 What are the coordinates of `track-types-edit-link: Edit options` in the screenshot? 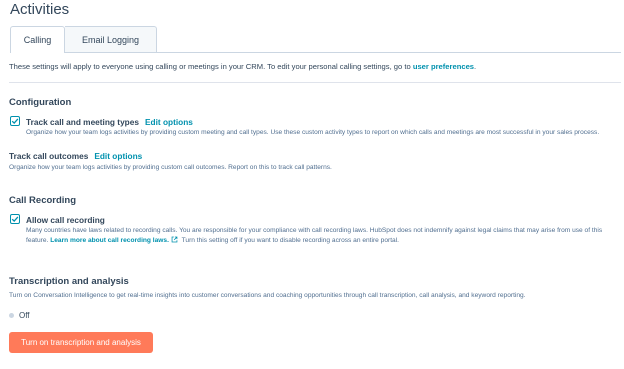 It's located at (169, 122).